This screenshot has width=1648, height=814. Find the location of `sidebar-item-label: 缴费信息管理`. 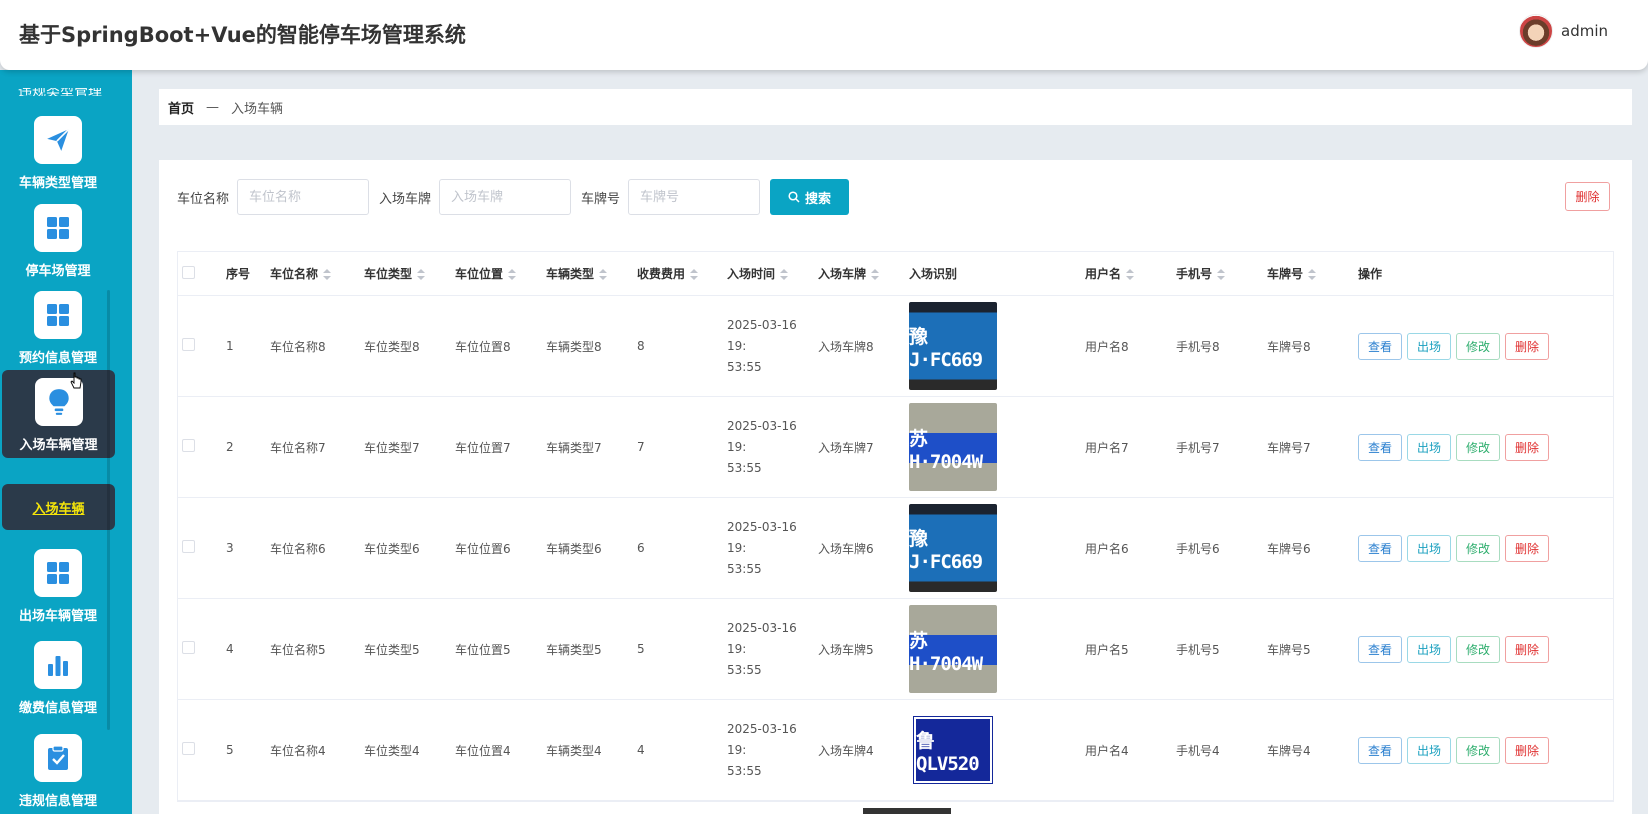

sidebar-item-label: 缴费信息管理 is located at coordinates (57, 708).